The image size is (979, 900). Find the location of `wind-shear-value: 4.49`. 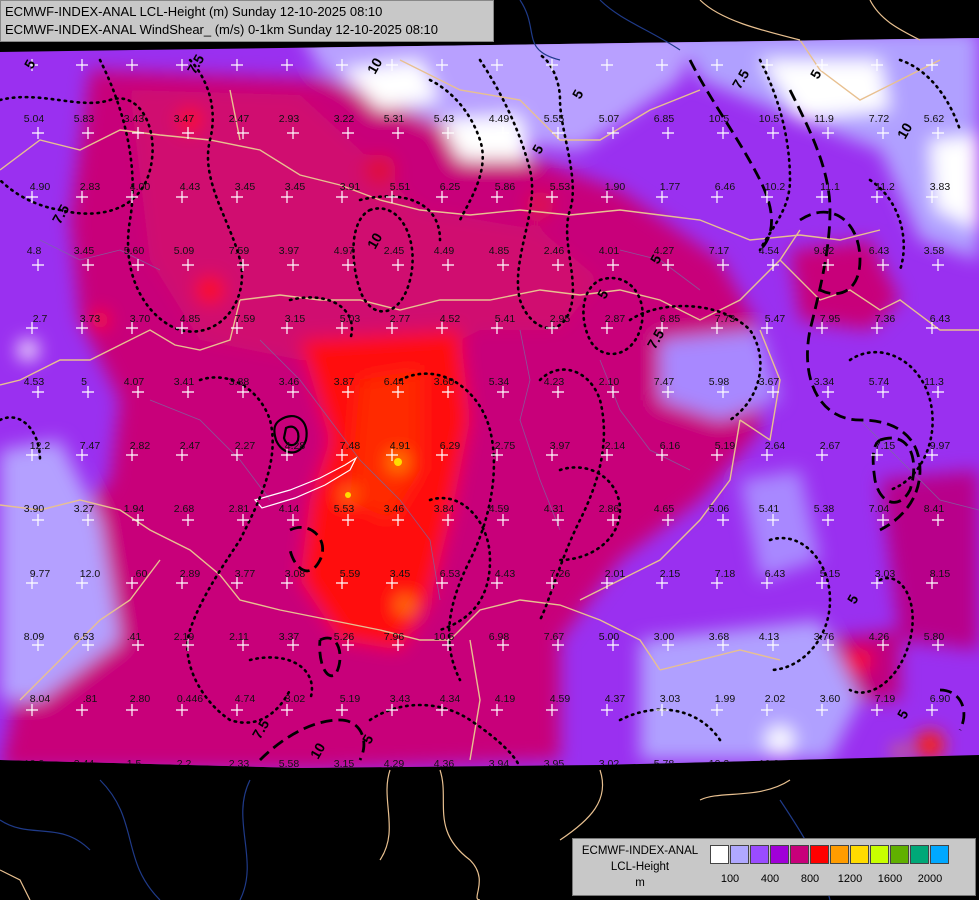

wind-shear-value: 4.49 is located at coordinates (444, 251).